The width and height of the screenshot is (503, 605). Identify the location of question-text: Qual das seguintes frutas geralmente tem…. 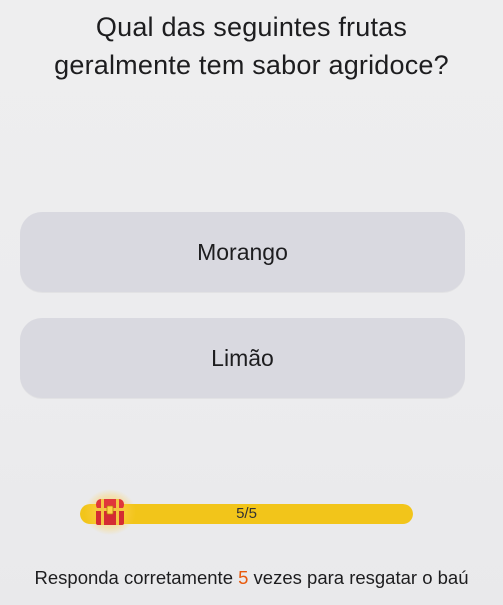
(251, 46).